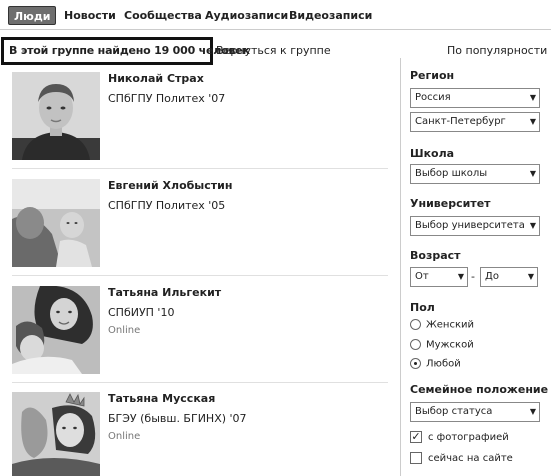 This screenshot has height=476, width=551. I want to click on marital-status-value: Выбор статуса, so click(454, 411).